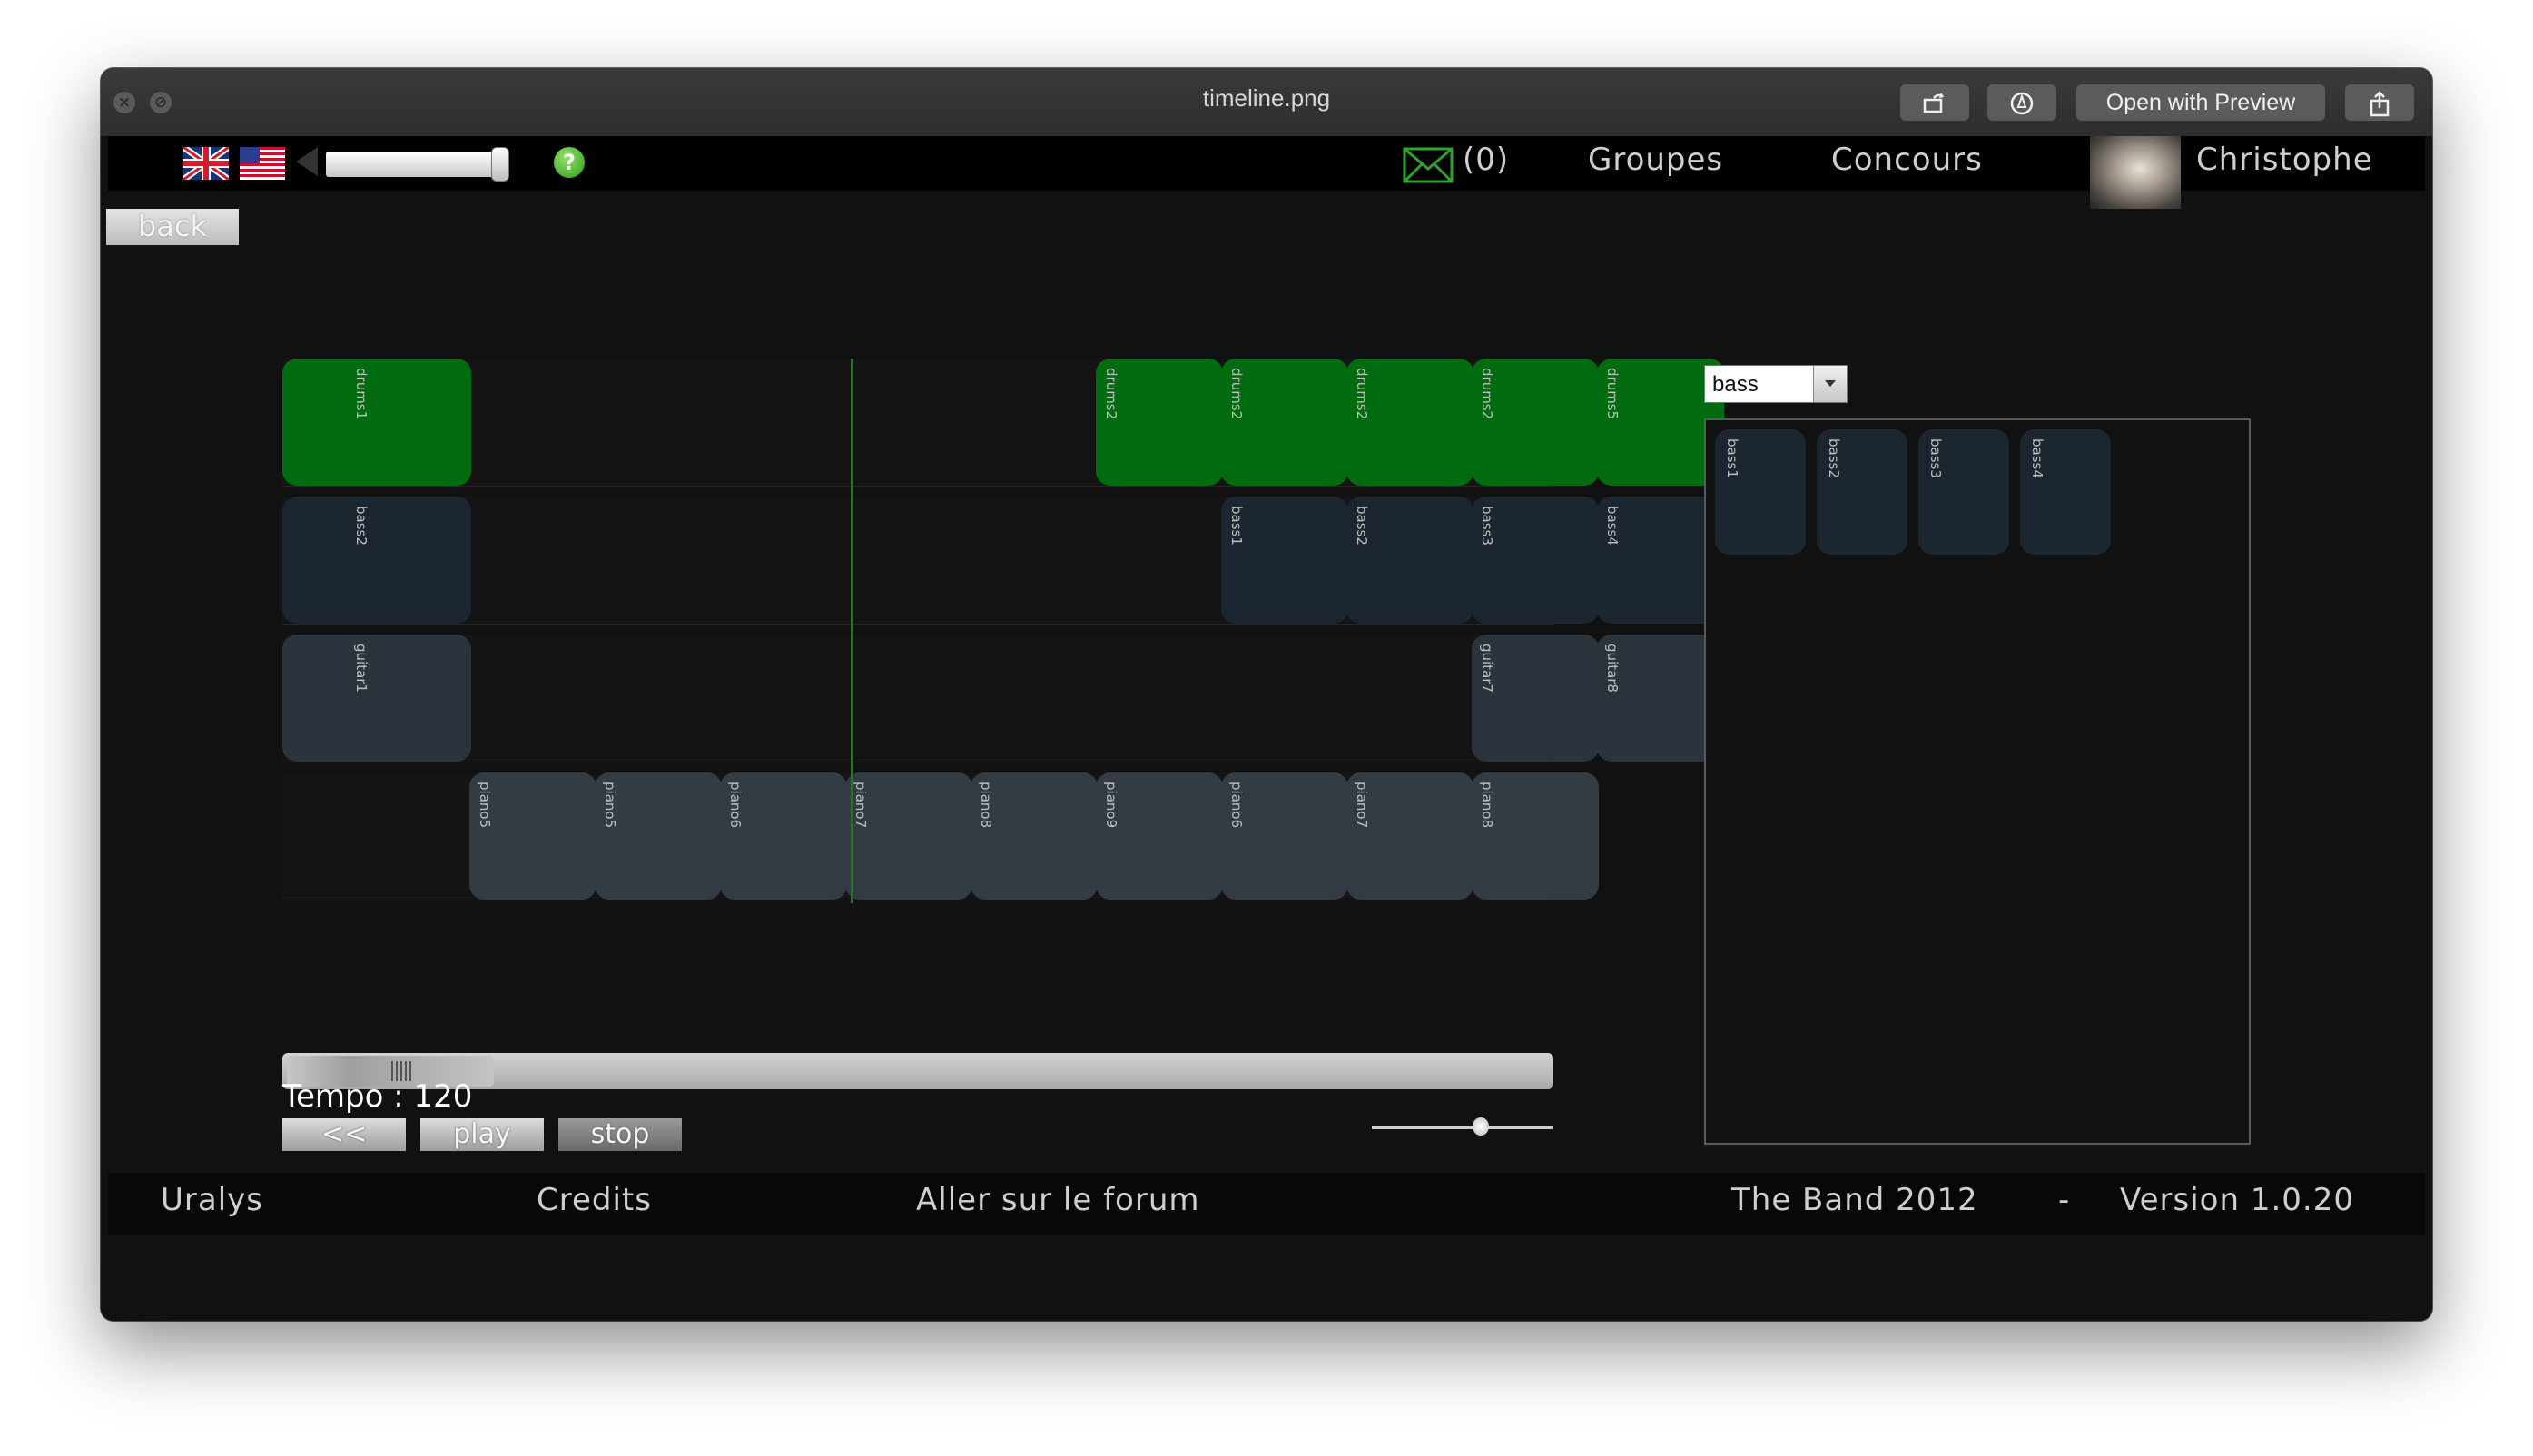 This screenshot has width=2533, height=1456. What do you see at coordinates (852, 631) in the screenshot?
I see `playhead` at bounding box center [852, 631].